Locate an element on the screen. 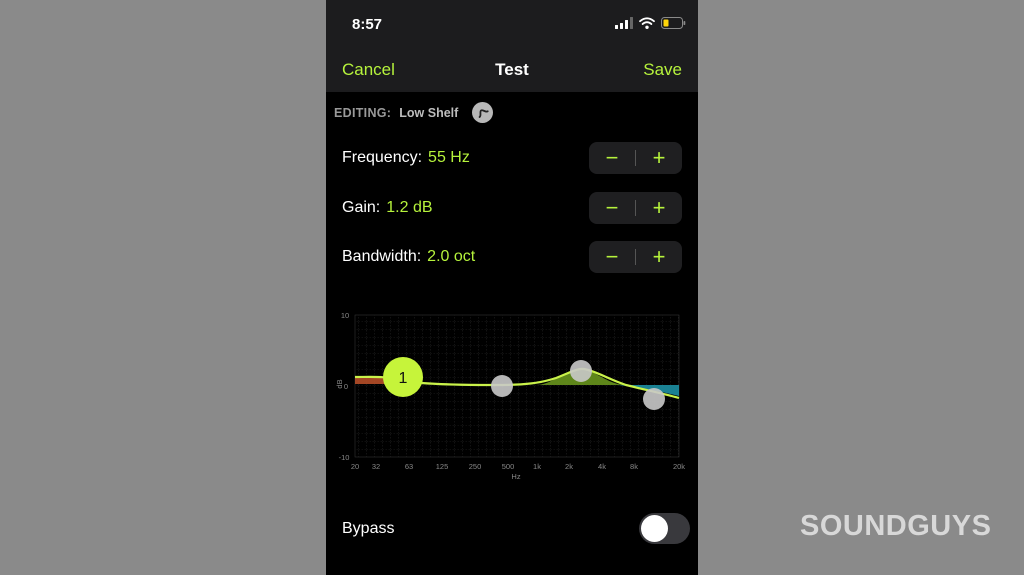 The width and height of the screenshot is (1024, 575). bypass-label: Bypass is located at coordinates (368, 528).